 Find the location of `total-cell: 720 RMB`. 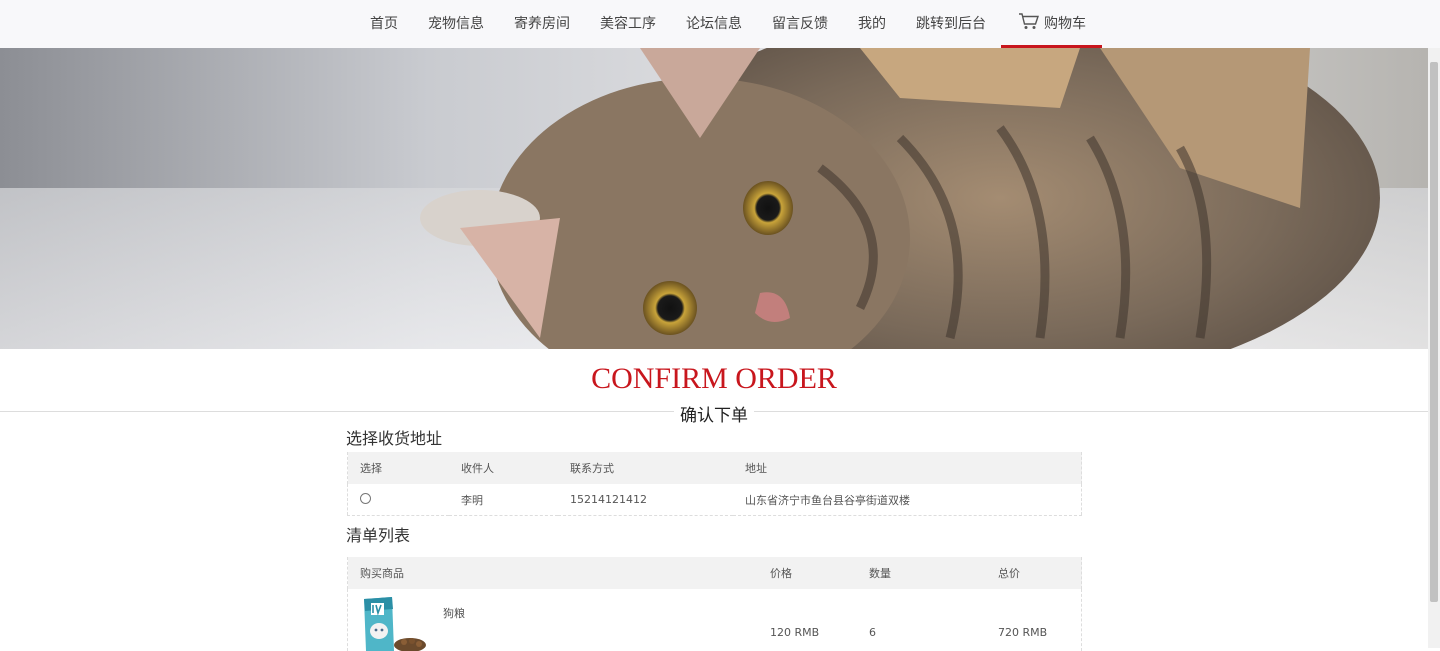

total-cell: 720 RMB is located at coordinates (1023, 632).